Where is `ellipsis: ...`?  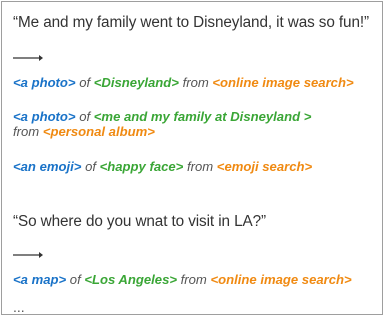 ellipsis: ... is located at coordinates (19, 307).